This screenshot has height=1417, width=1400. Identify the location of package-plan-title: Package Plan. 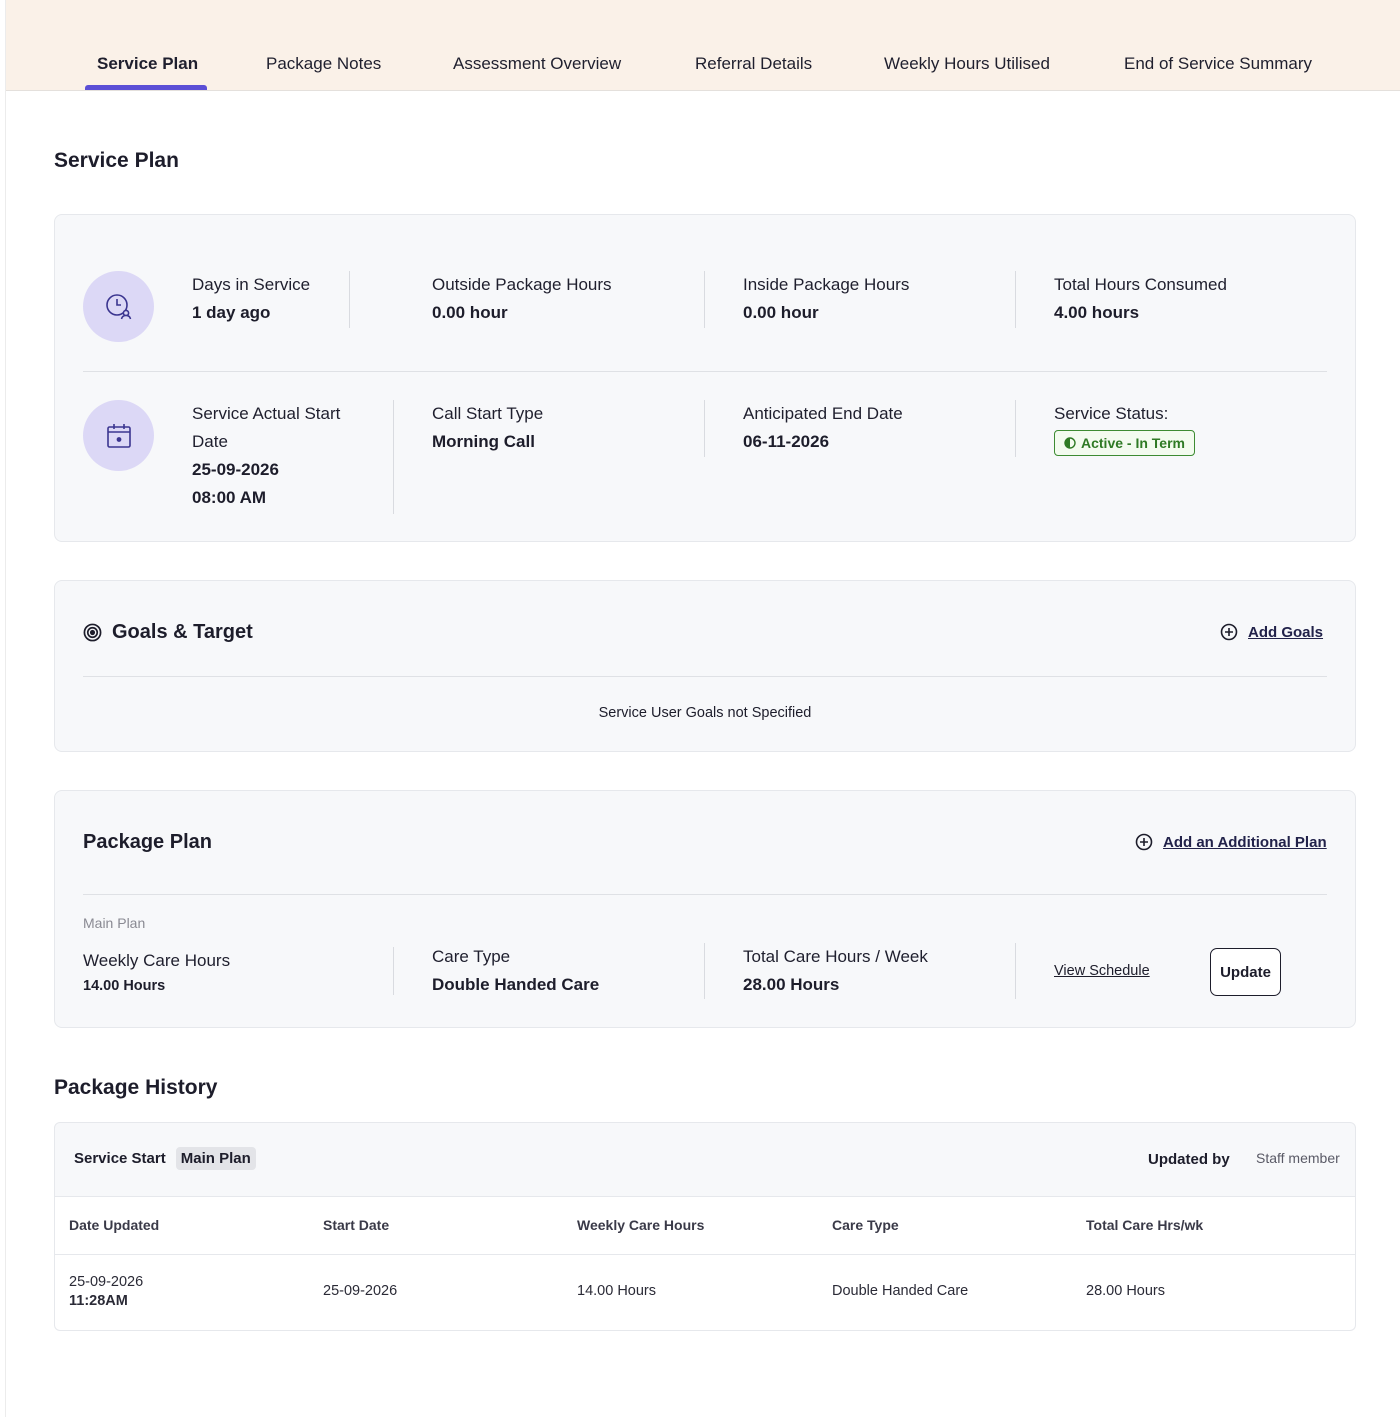
(147, 842).